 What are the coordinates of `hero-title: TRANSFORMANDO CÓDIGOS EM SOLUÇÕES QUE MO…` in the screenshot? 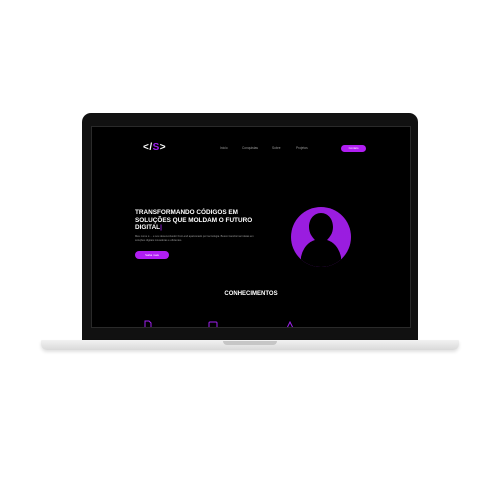 It's located at (195, 220).